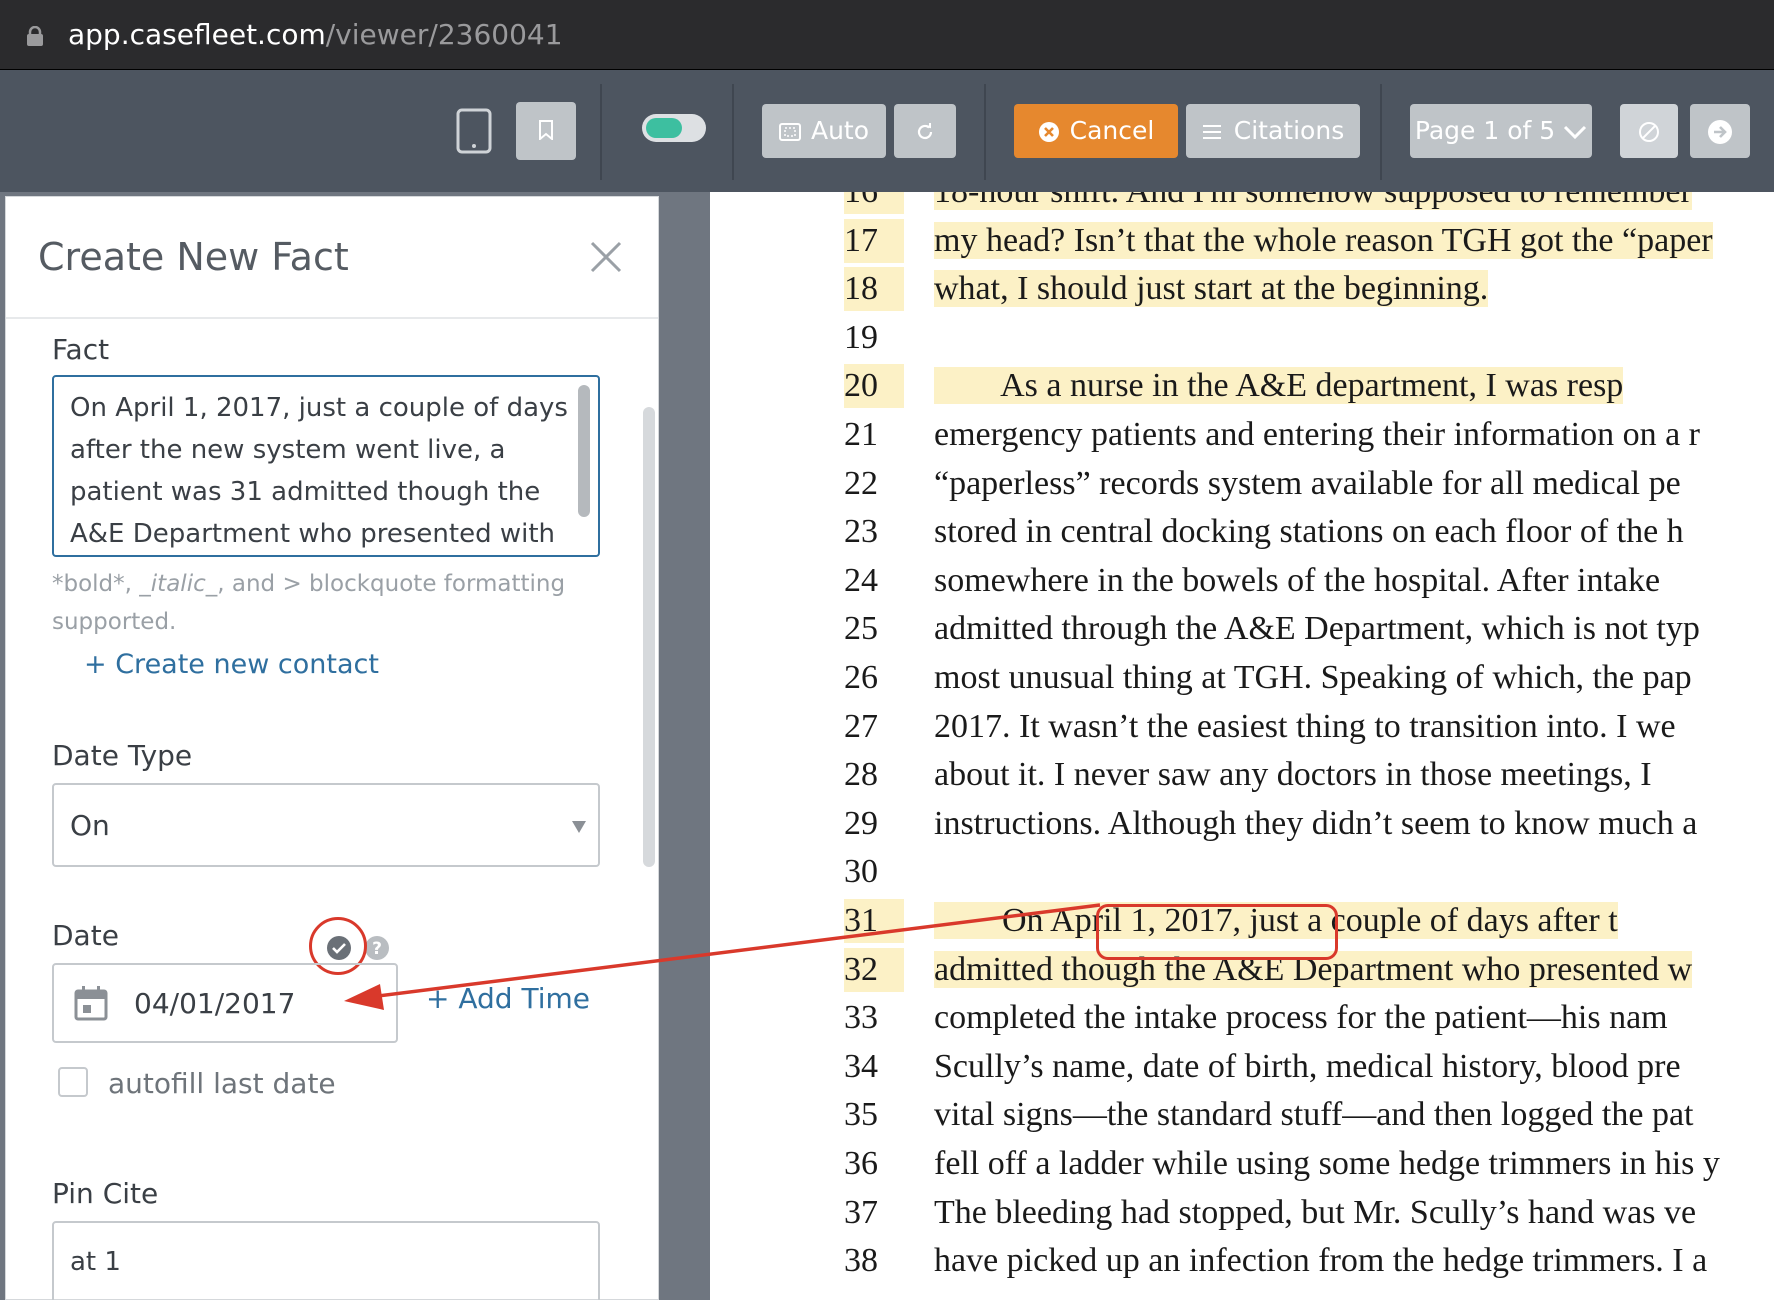 The image size is (1774, 1300). I want to click on line-number: 20, so click(874, 386).